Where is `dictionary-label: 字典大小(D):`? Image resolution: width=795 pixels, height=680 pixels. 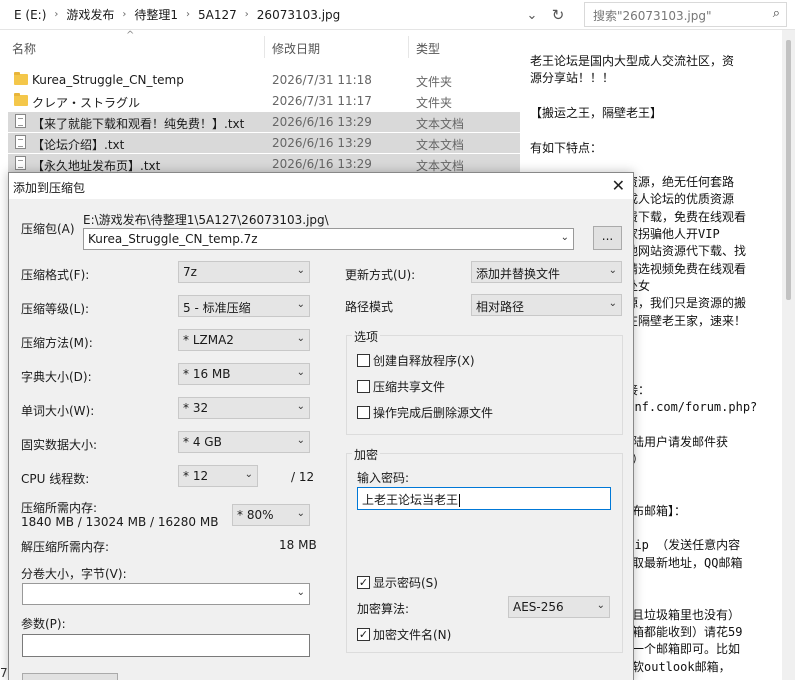 dictionary-label: 字典大小(D): is located at coordinates (56, 377).